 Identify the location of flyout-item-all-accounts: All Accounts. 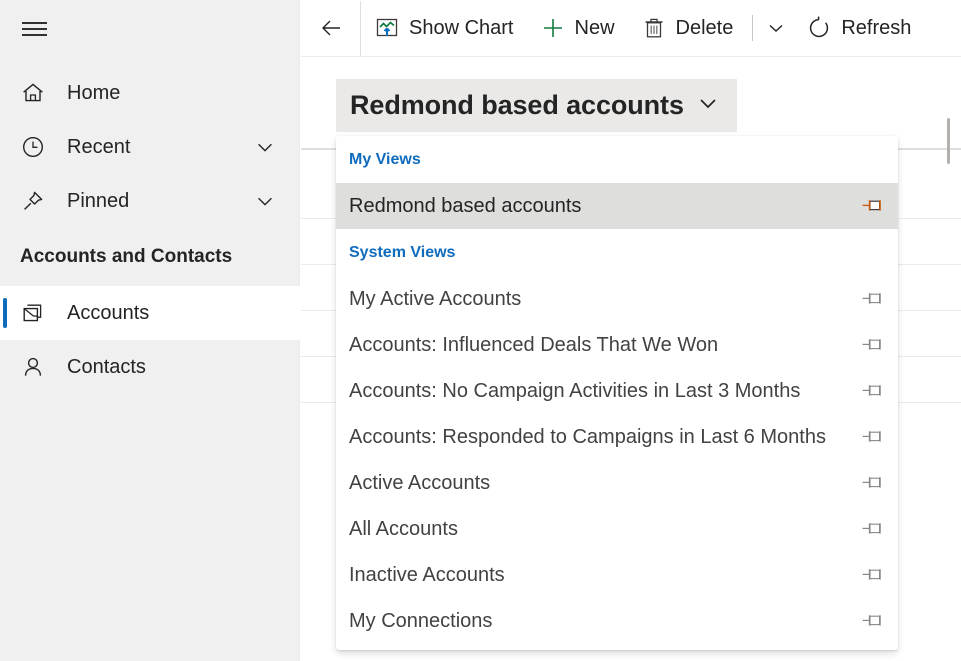
(617, 529).